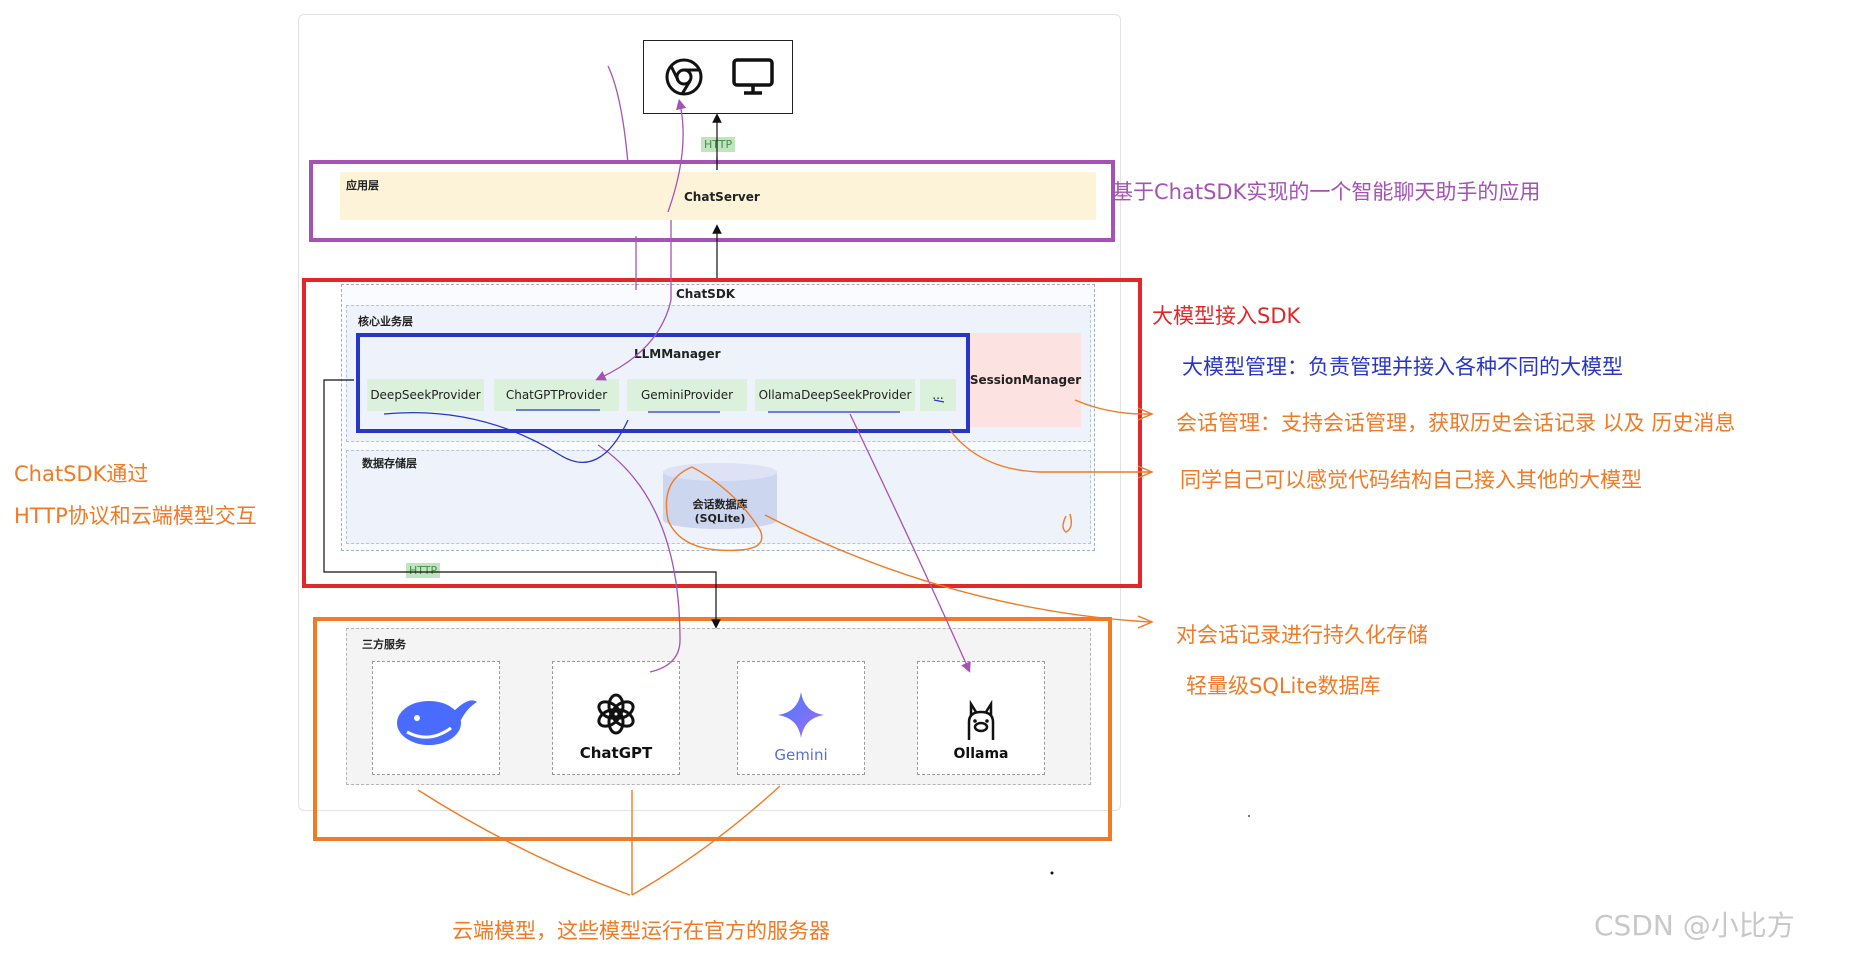 The width and height of the screenshot is (1852, 954). What do you see at coordinates (135, 516) in the screenshot?
I see `note-left-line2: HTTP协议和云端模型交互` at bounding box center [135, 516].